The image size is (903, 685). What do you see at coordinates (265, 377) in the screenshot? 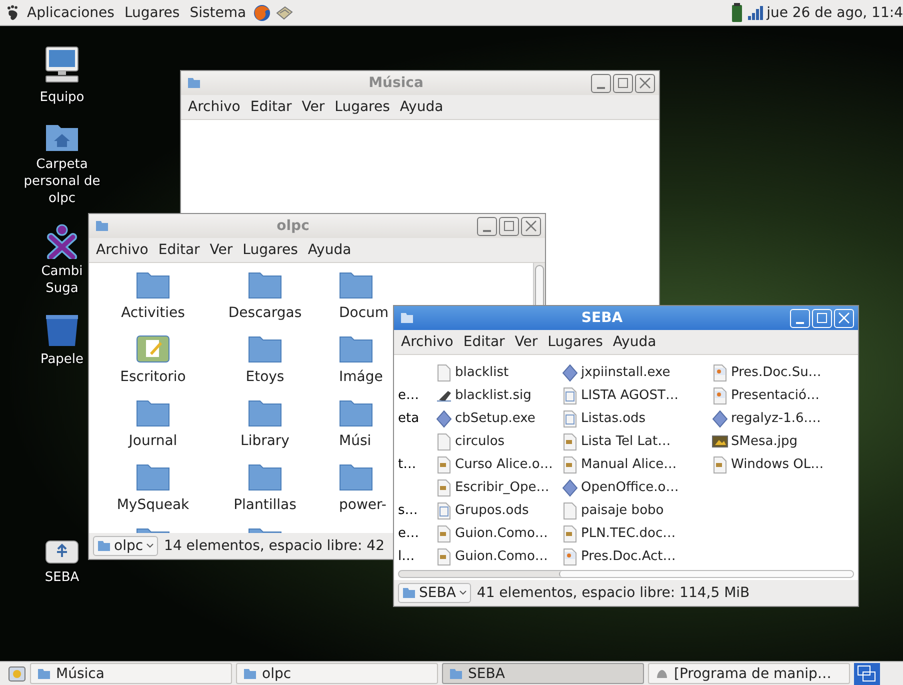
I see `file-name: Etoys` at bounding box center [265, 377].